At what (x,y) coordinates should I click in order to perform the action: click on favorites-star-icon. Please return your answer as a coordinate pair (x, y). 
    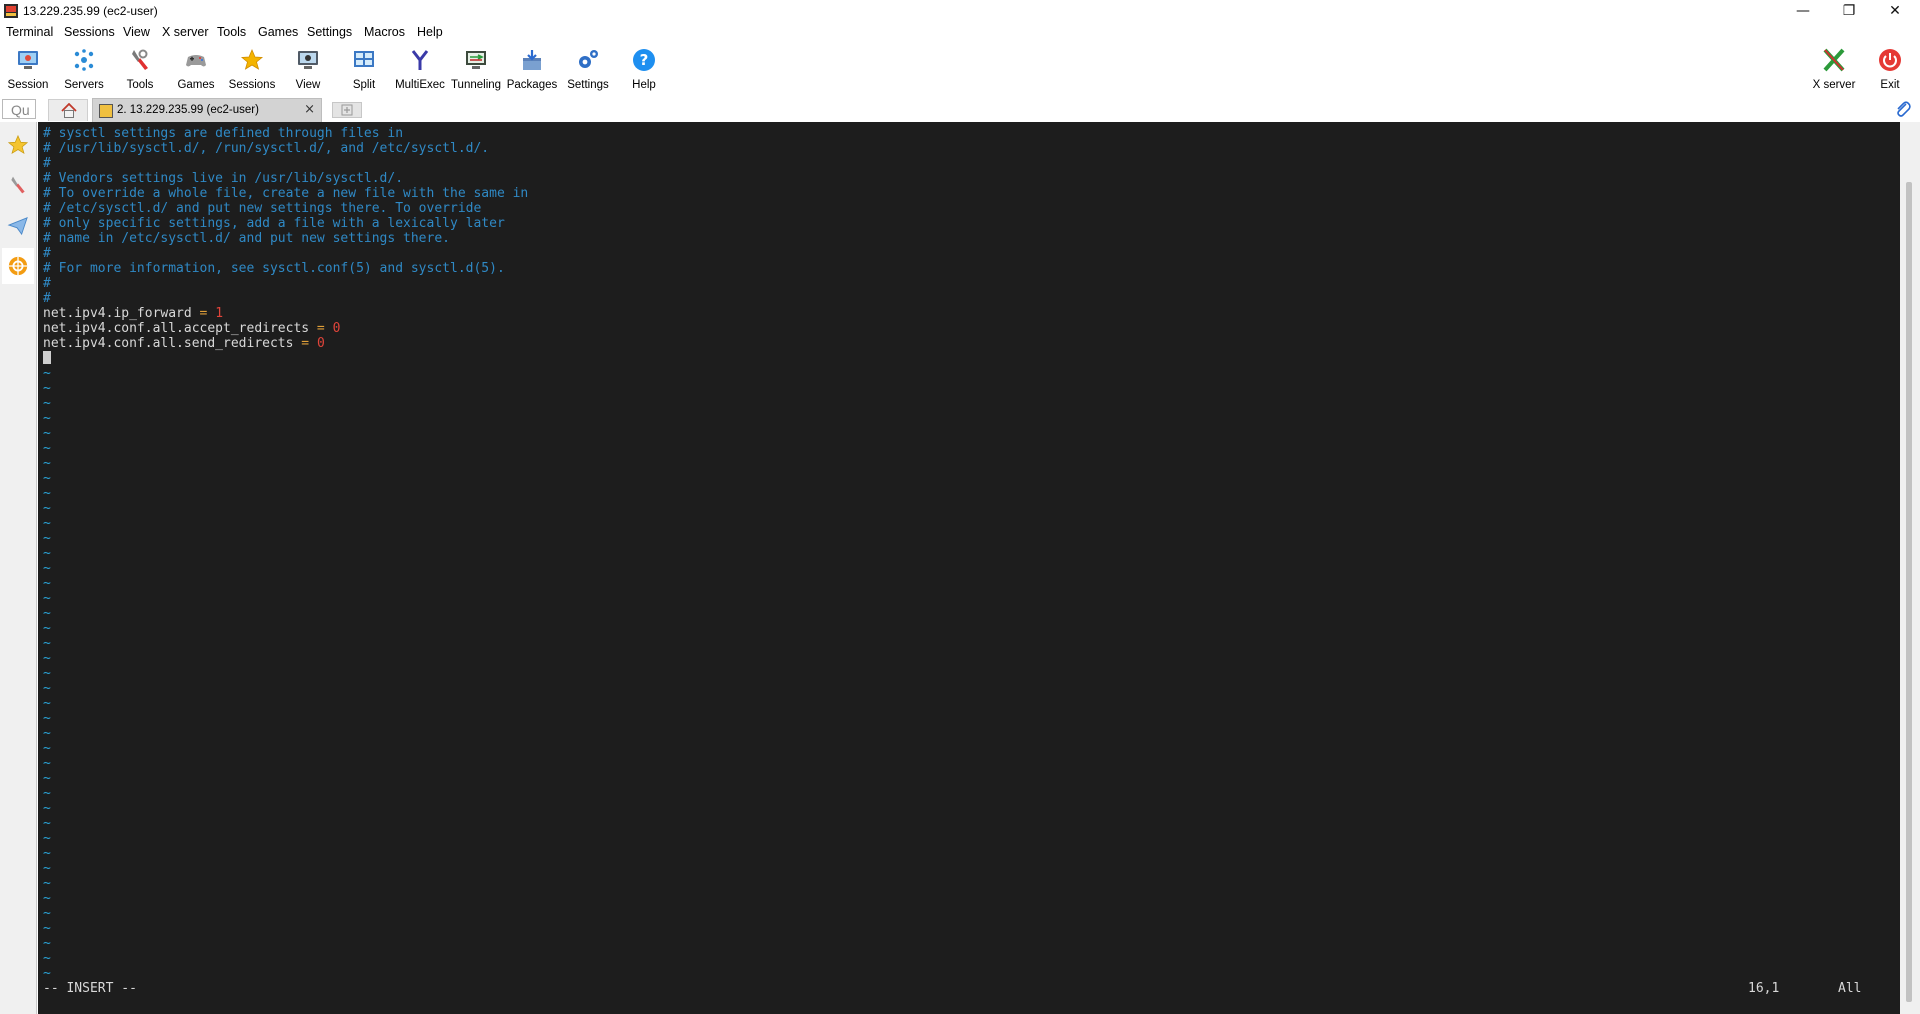
    Looking at the image, I should click on (18, 144).